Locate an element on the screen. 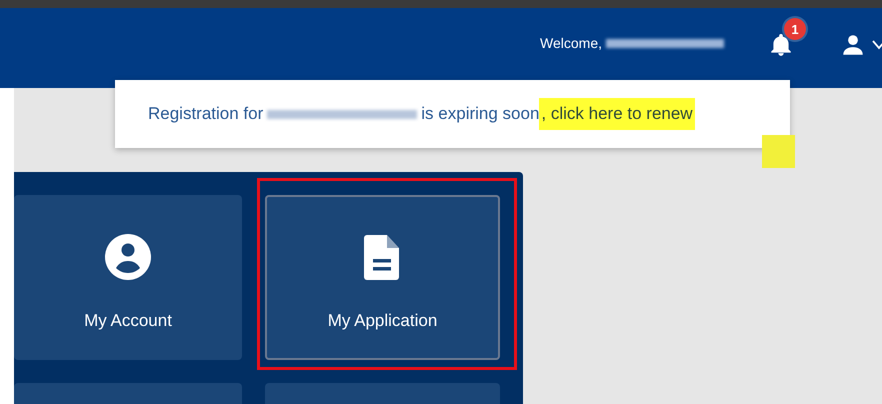 The width and height of the screenshot is (882, 404). menu-tile: My Application is located at coordinates (382, 277).